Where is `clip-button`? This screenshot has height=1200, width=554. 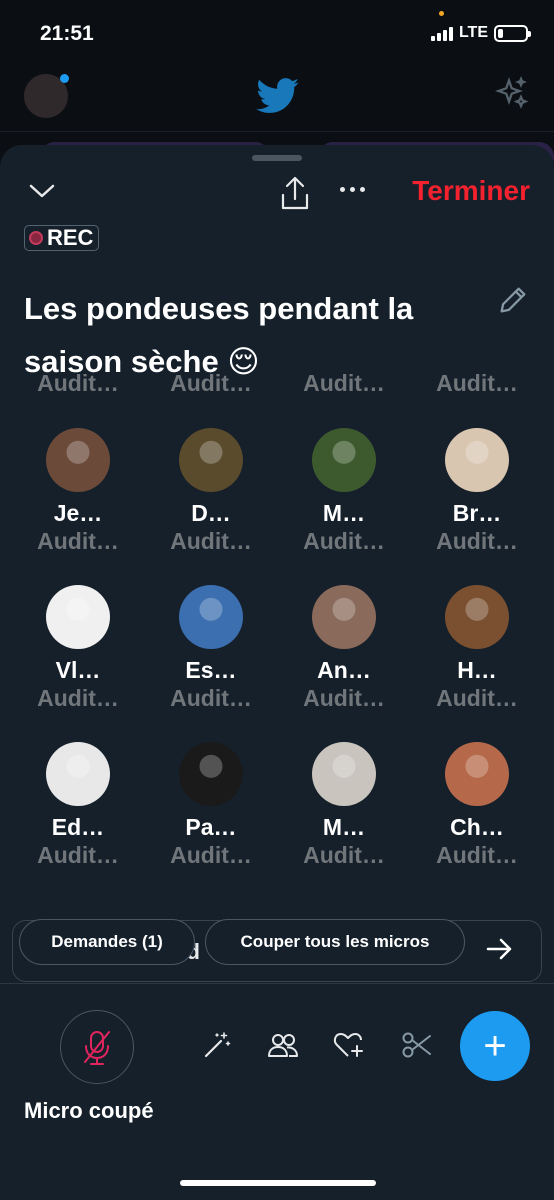 clip-button is located at coordinates (417, 1045).